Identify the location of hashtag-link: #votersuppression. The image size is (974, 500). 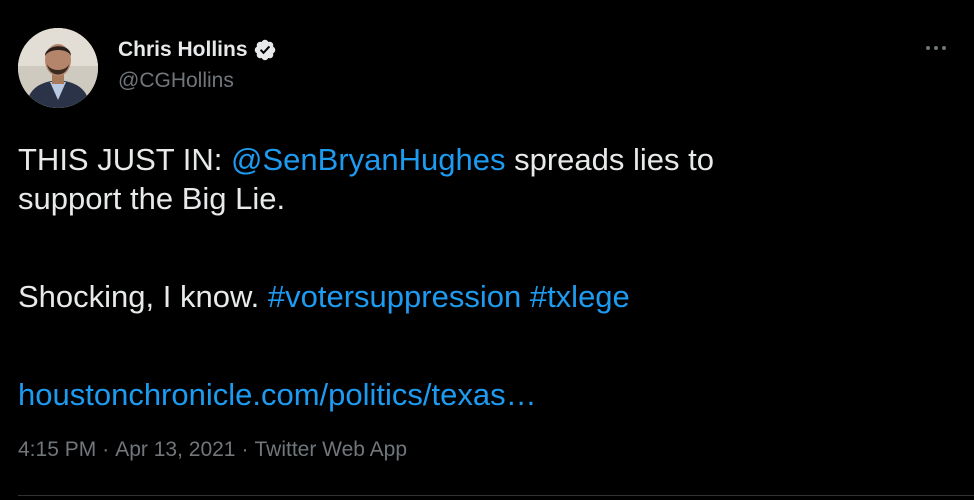
(394, 296).